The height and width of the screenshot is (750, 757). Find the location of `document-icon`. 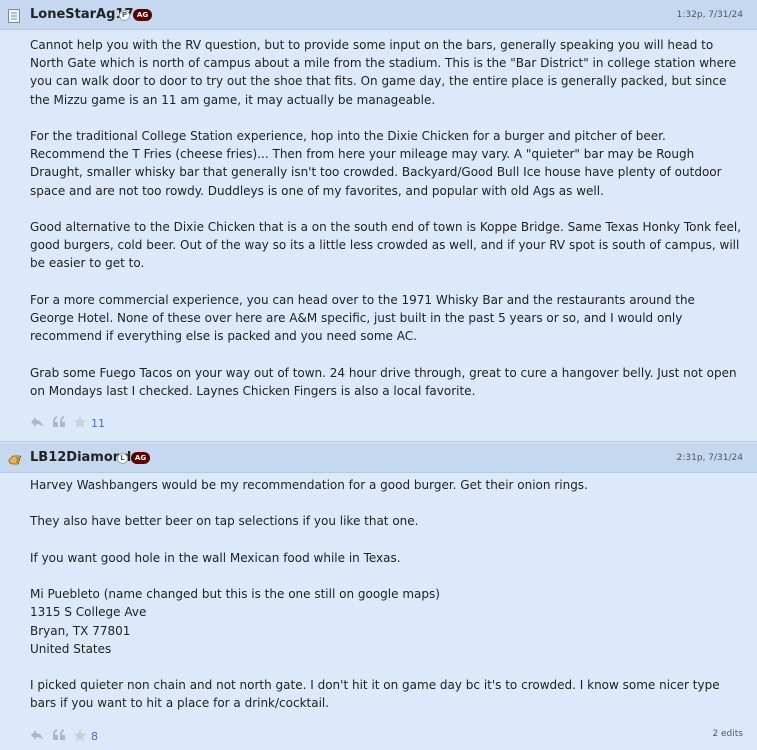

document-icon is located at coordinates (14, 15).